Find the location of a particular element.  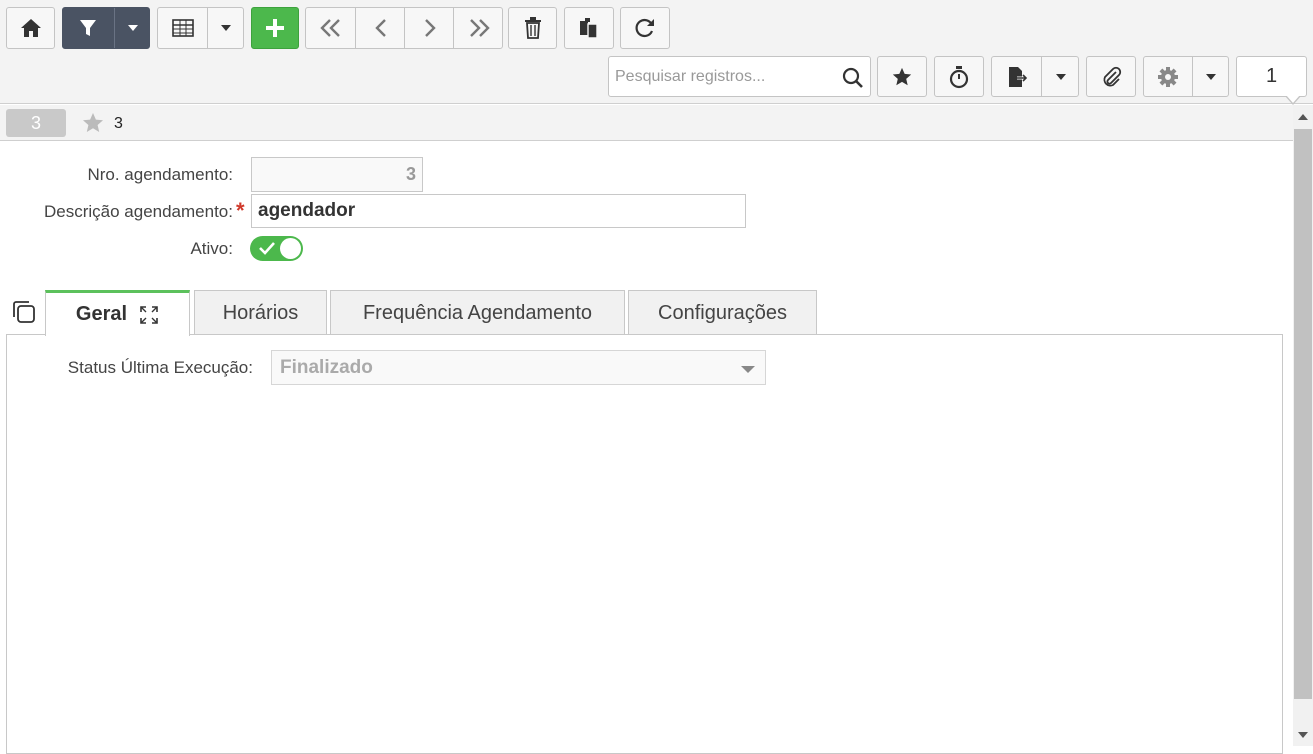

refresh-icon is located at coordinates (644, 28).